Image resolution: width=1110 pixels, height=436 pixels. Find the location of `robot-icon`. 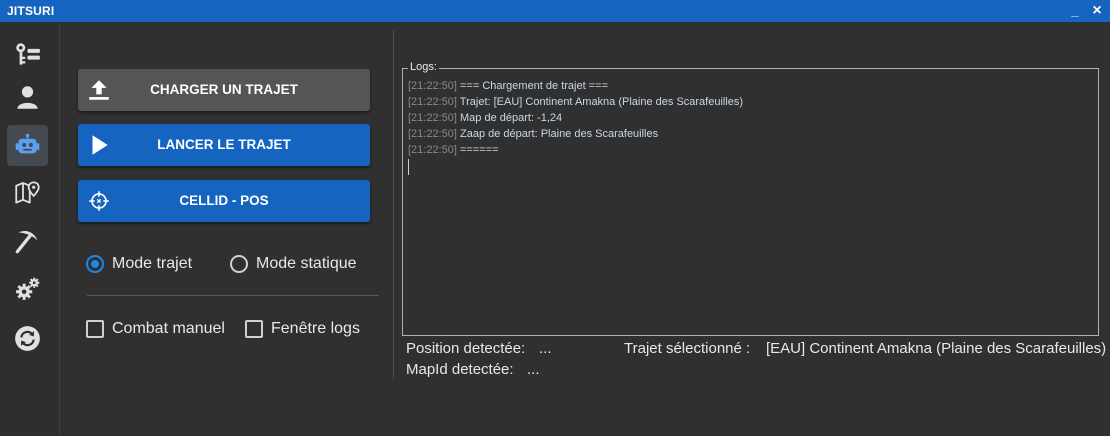

robot-icon is located at coordinates (27, 143).